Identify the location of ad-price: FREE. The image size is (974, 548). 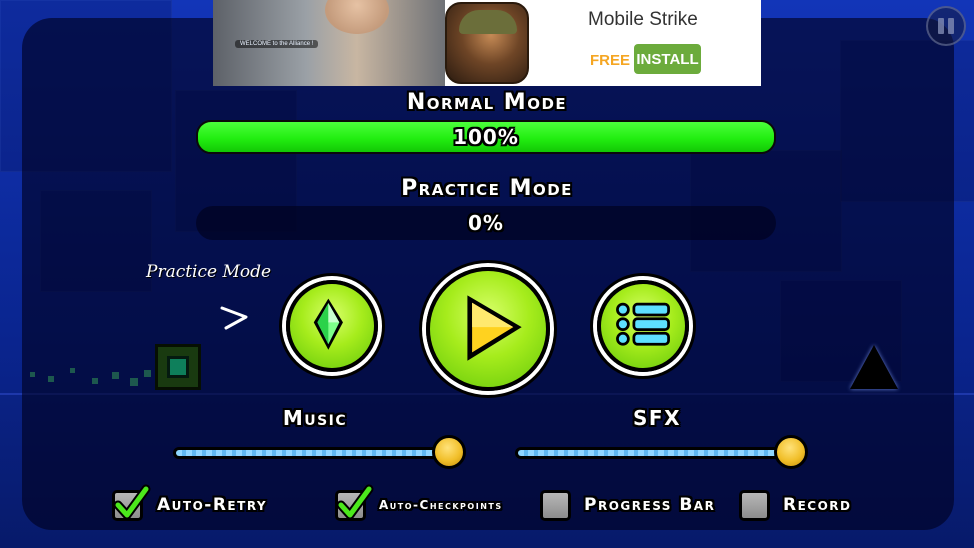
(610, 60).